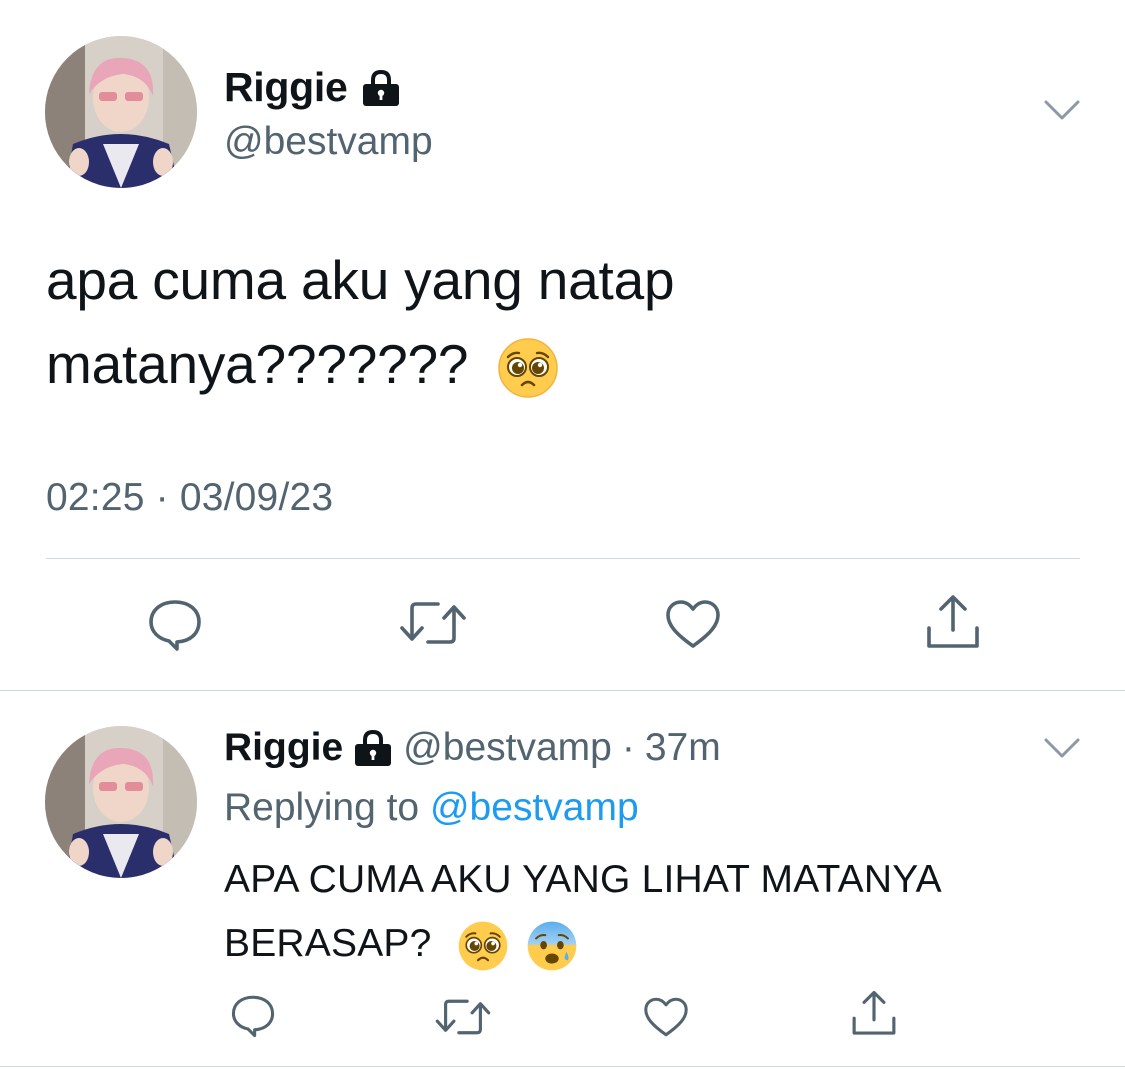  Describe the element at coordinates (283, 748) in the screenshot. I see `reply-author-name: Riggie` at that location.